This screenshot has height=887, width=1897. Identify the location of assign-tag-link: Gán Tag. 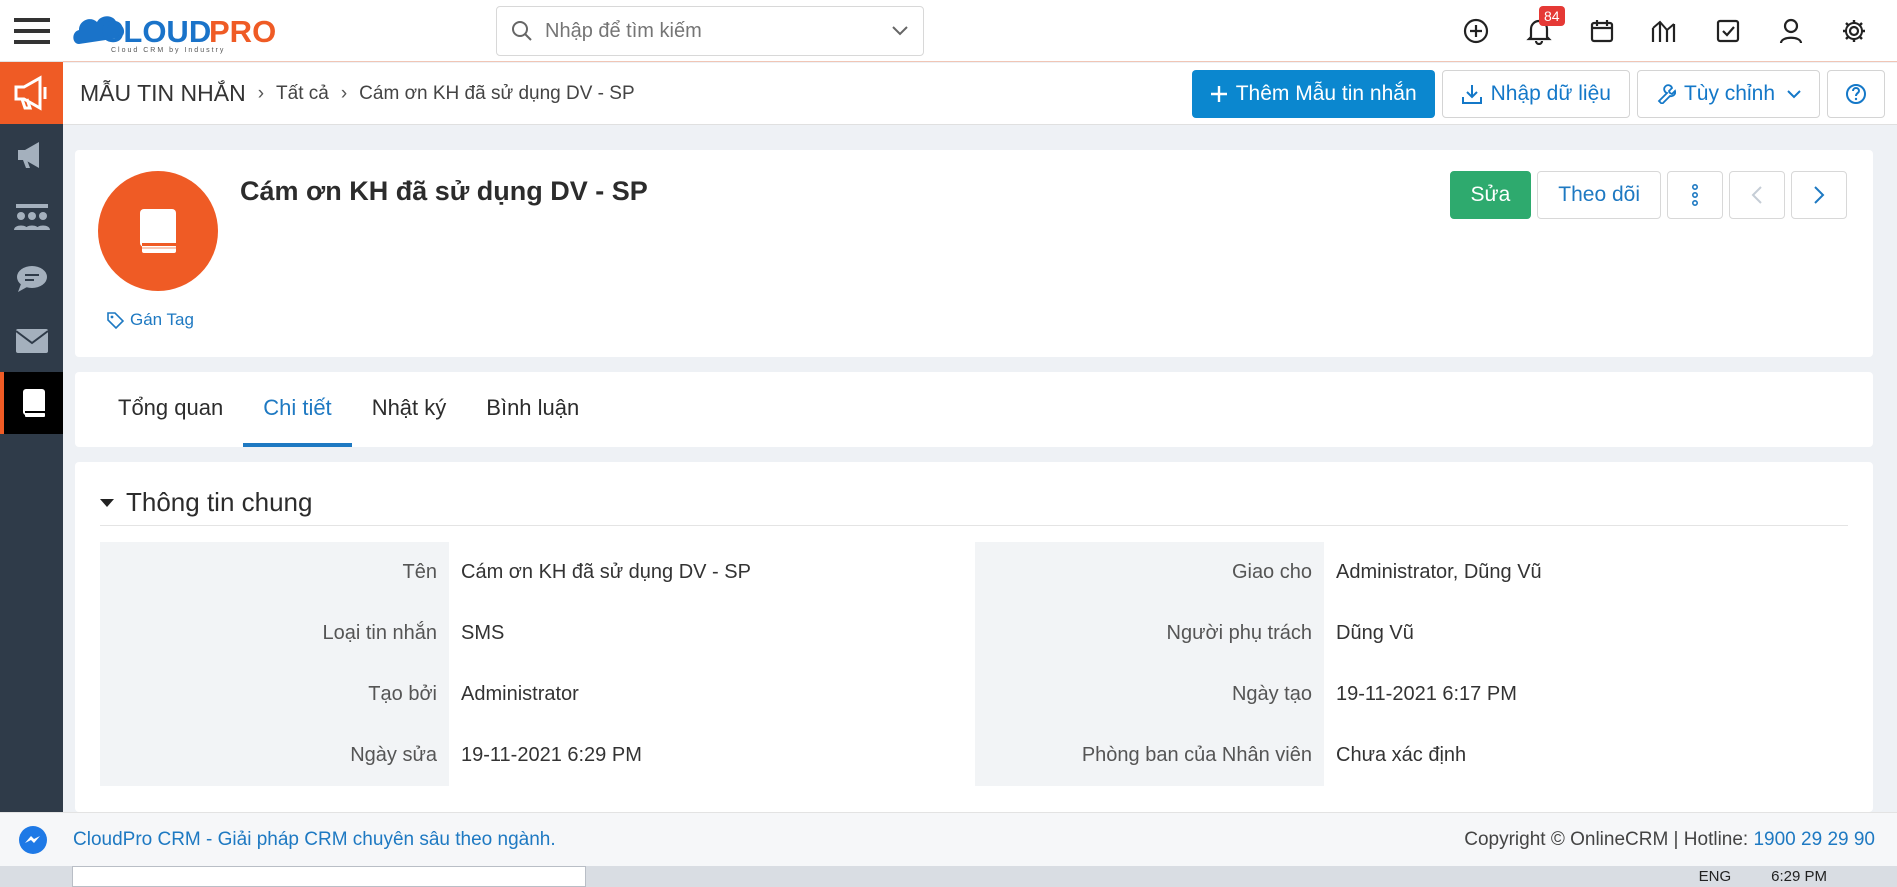
(150, 320).